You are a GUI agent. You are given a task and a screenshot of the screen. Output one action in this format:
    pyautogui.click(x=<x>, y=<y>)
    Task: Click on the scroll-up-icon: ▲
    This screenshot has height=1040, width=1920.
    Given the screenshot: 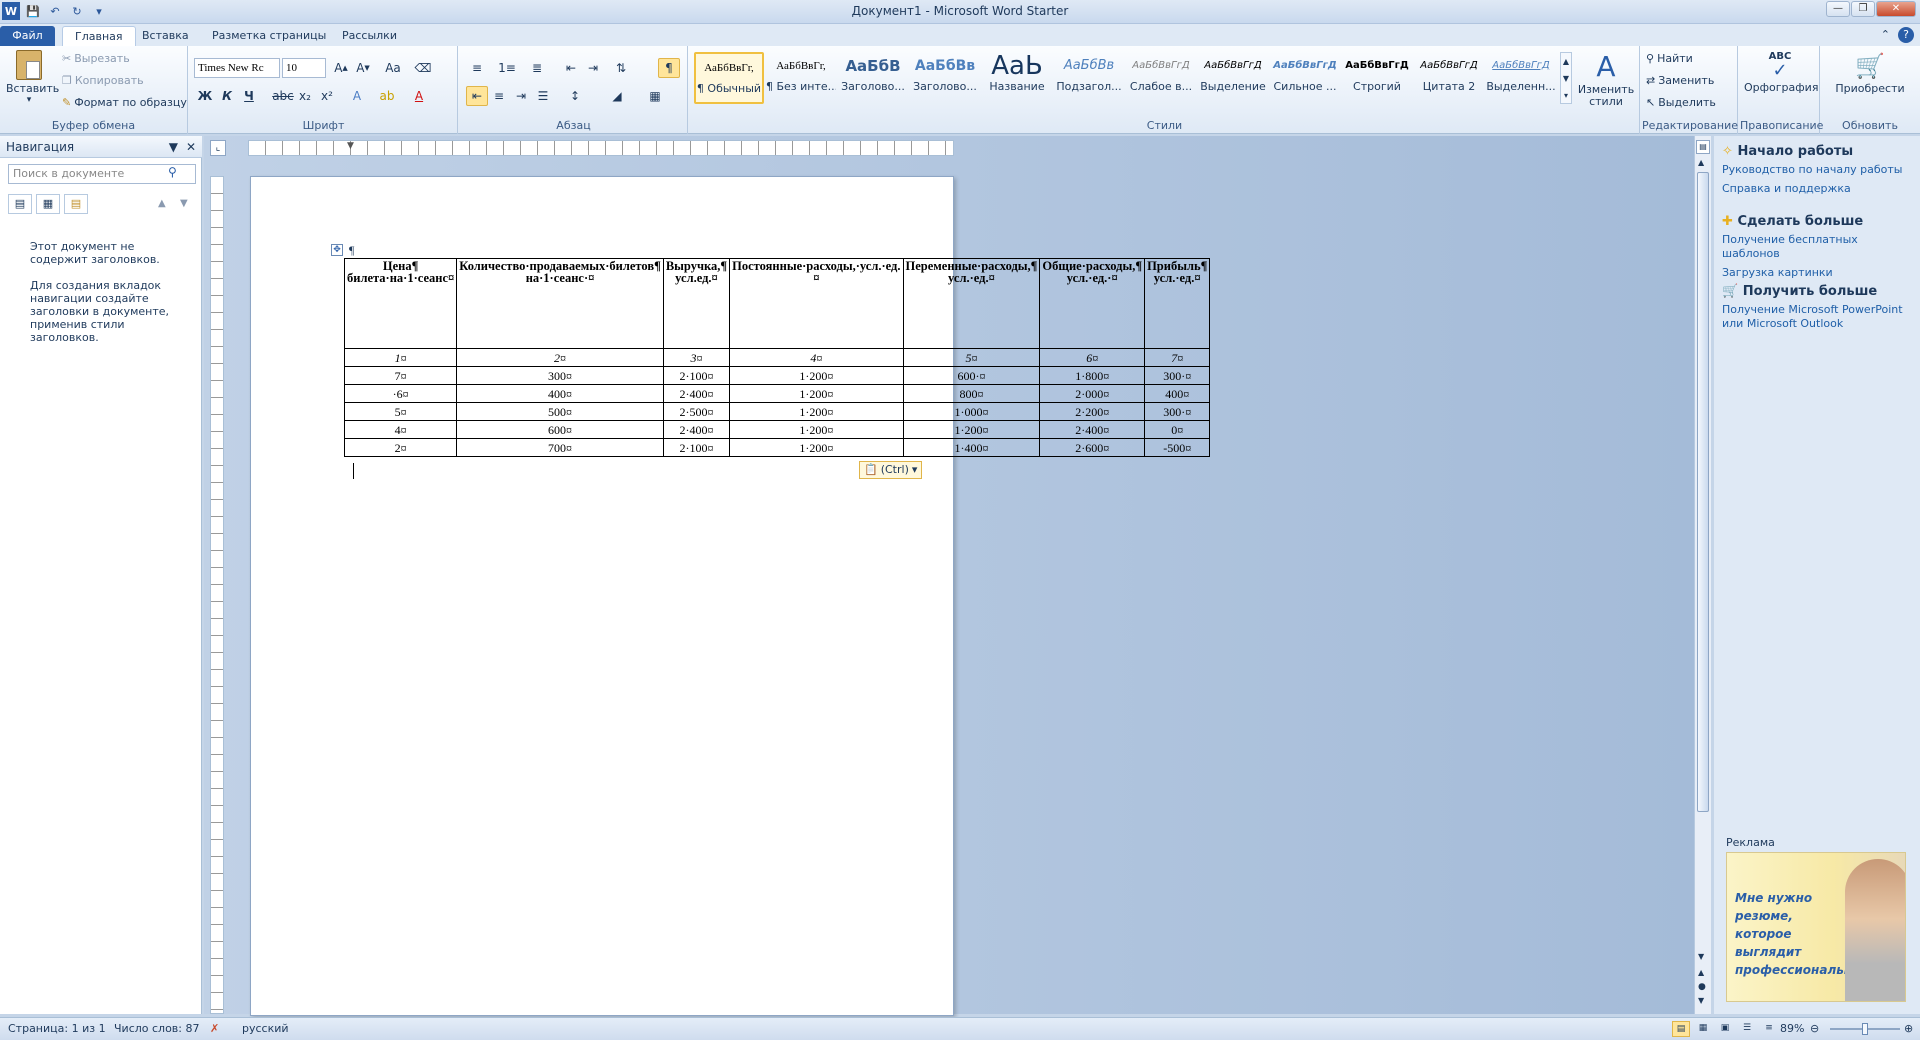 What is the action you would take?
    pyautogui.click(x=1701, y=162)
    